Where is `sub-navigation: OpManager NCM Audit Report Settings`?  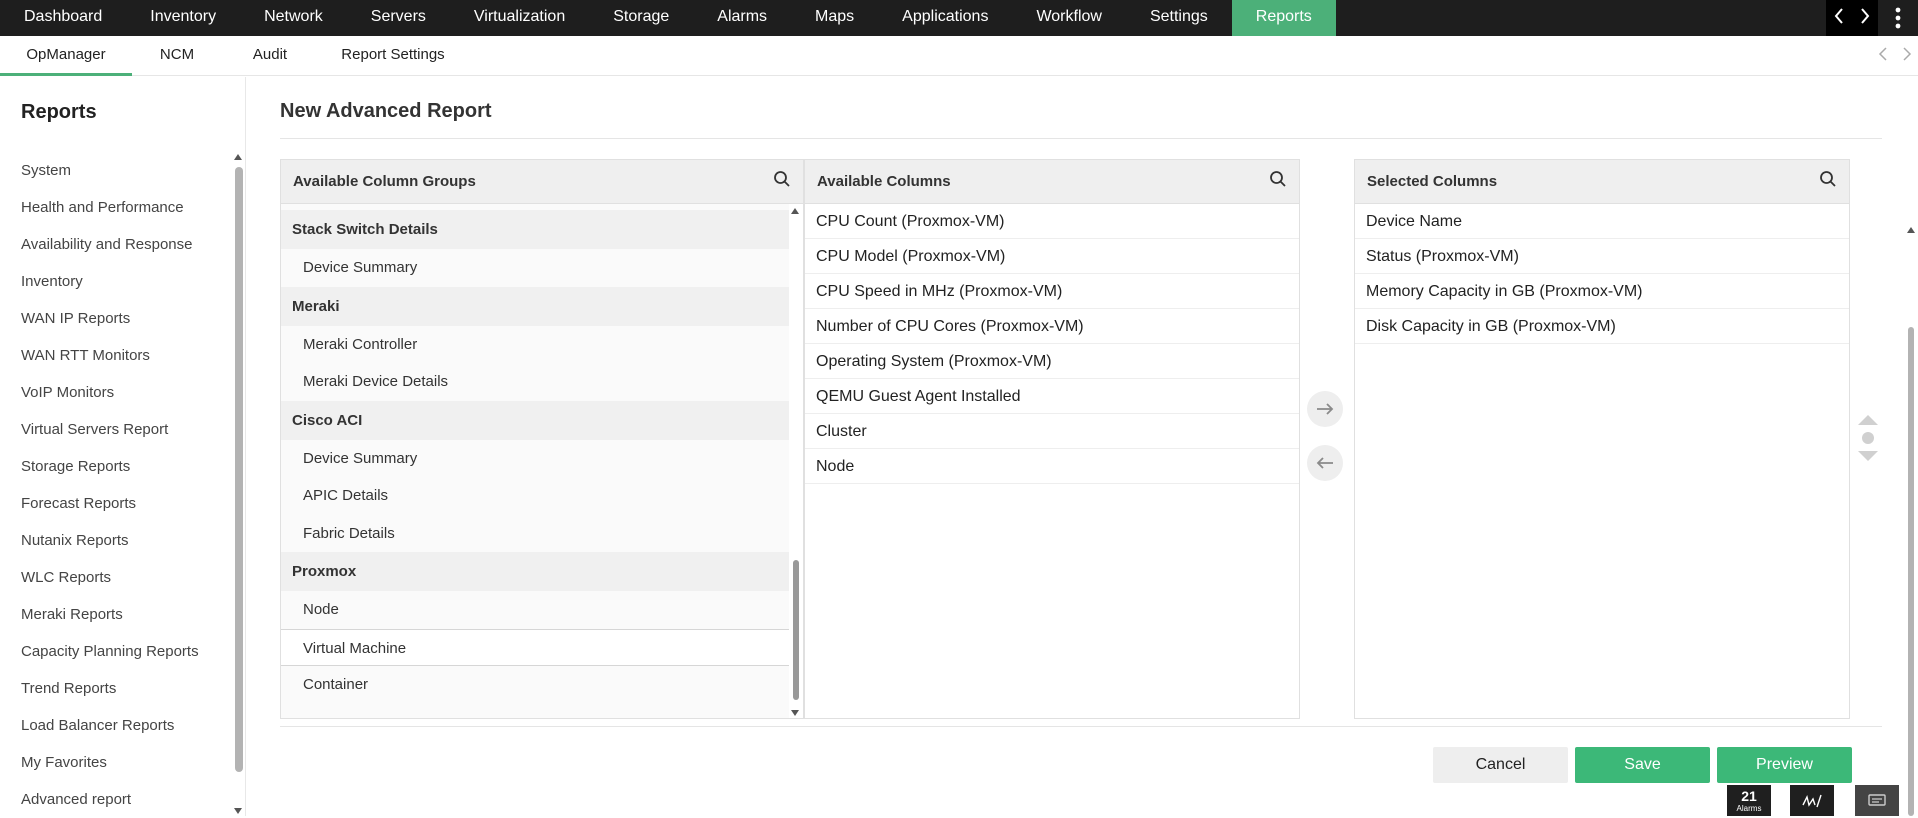 sub-navigation: OpManager NCM Audit Report Settings is located at coordinates (959, 56).